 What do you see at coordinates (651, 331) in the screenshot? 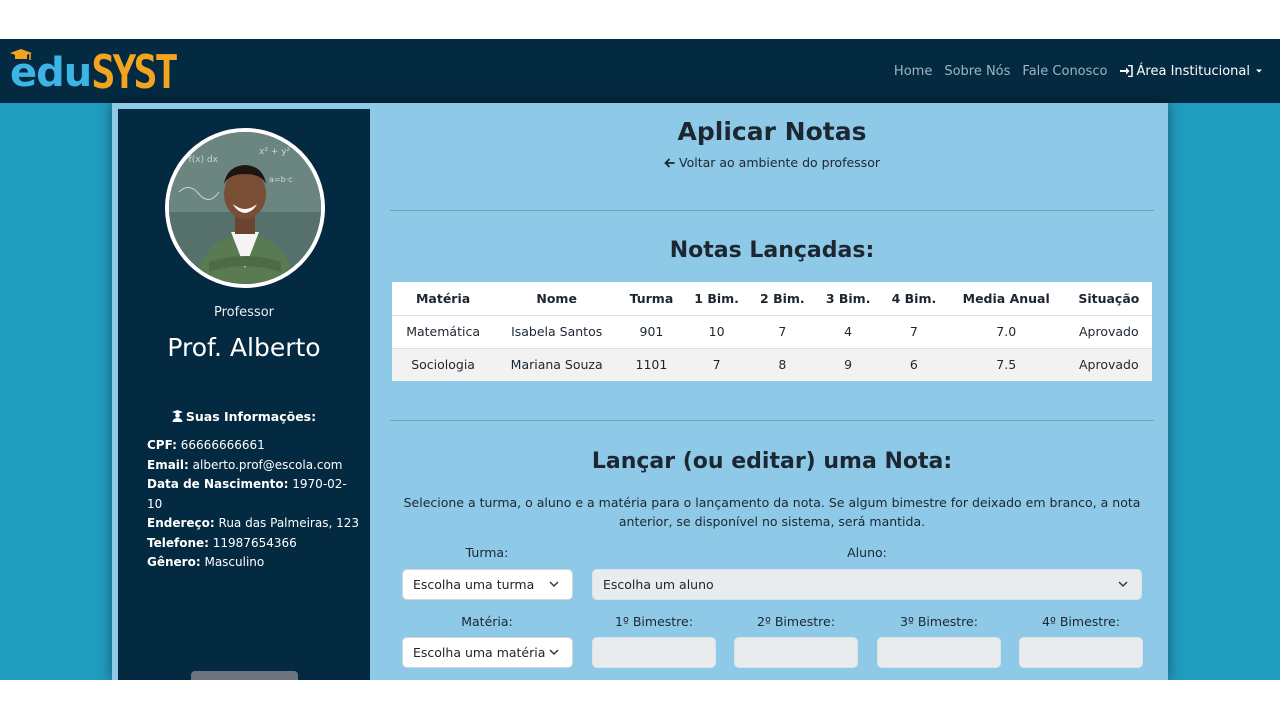
I see `table-cell: 901` at bounding box center [651, 331].